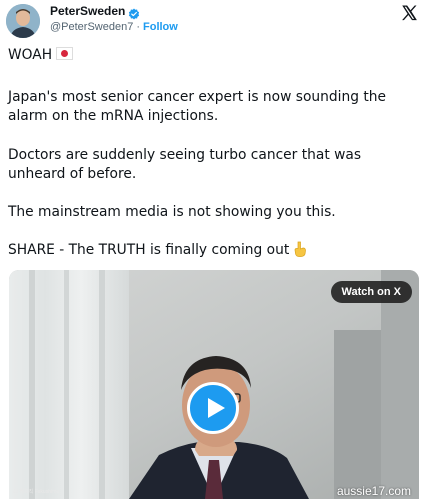 The image size is (426, 499). I want to click on verified-badge-icon, so click(134, 12).